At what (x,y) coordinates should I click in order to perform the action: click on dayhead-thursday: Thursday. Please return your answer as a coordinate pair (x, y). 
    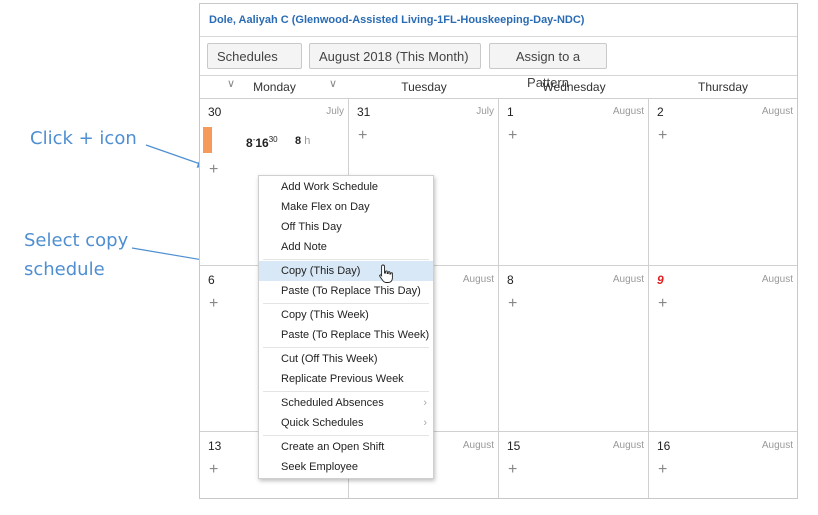
    Looking at the image, I should click on (723, 87).